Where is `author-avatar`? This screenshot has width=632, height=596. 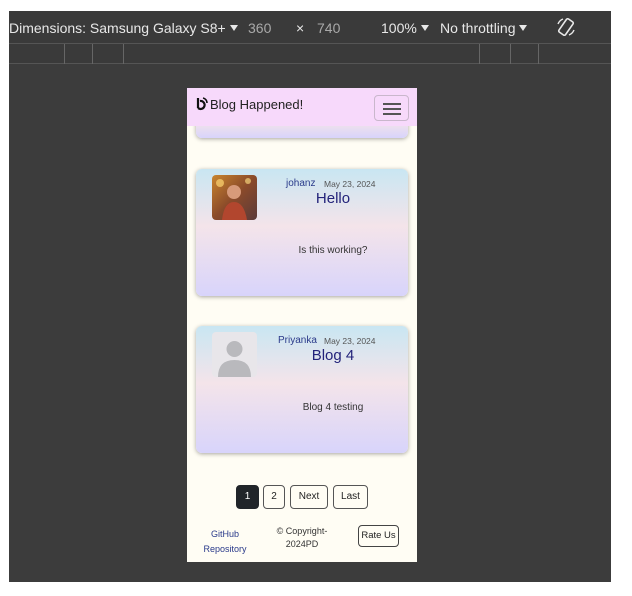
author-avatar is located at coordinates (234, 197).